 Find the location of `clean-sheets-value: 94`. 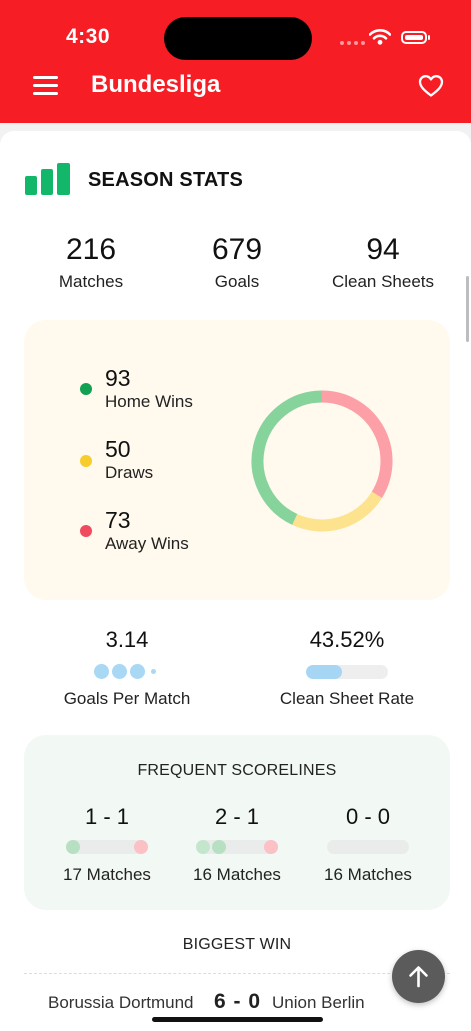

clean-sheets-value: 94 is located at coordinates (383, 249).